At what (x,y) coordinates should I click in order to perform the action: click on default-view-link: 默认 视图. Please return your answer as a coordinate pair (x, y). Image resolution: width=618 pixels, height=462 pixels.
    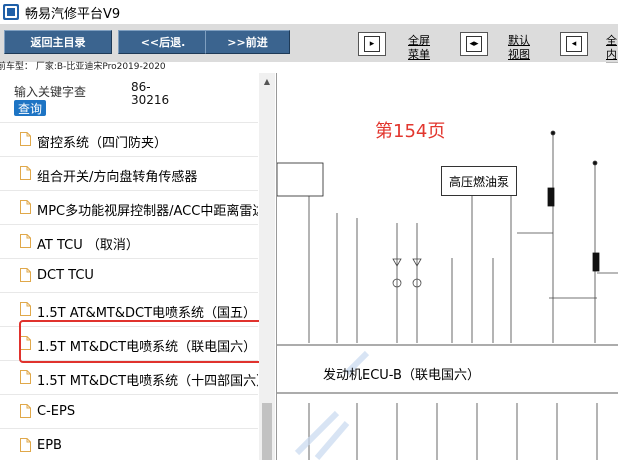
    Looking at the image, I should click on (519, 48).